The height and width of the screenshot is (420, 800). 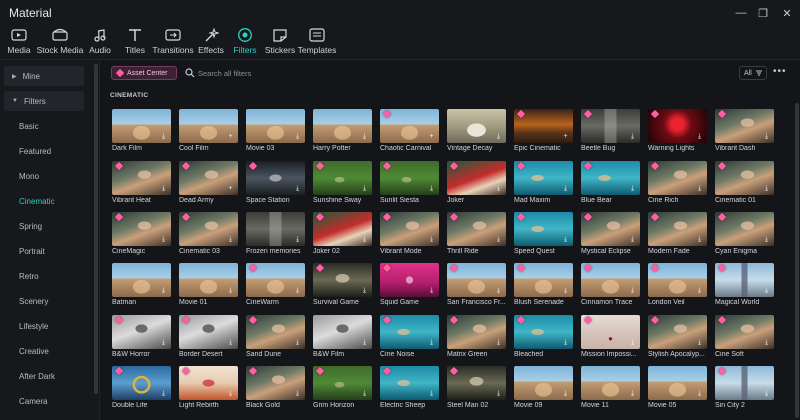 I want to click on filter-tile: ⤓ Double Life, so click(x=141, y=388).